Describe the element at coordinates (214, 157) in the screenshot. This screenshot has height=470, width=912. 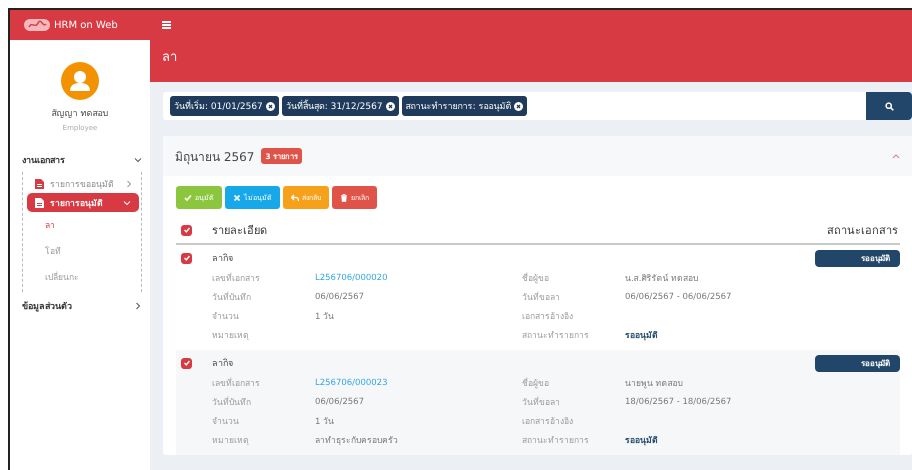
I see `group-title: มิถุนายน 2567` at that location.